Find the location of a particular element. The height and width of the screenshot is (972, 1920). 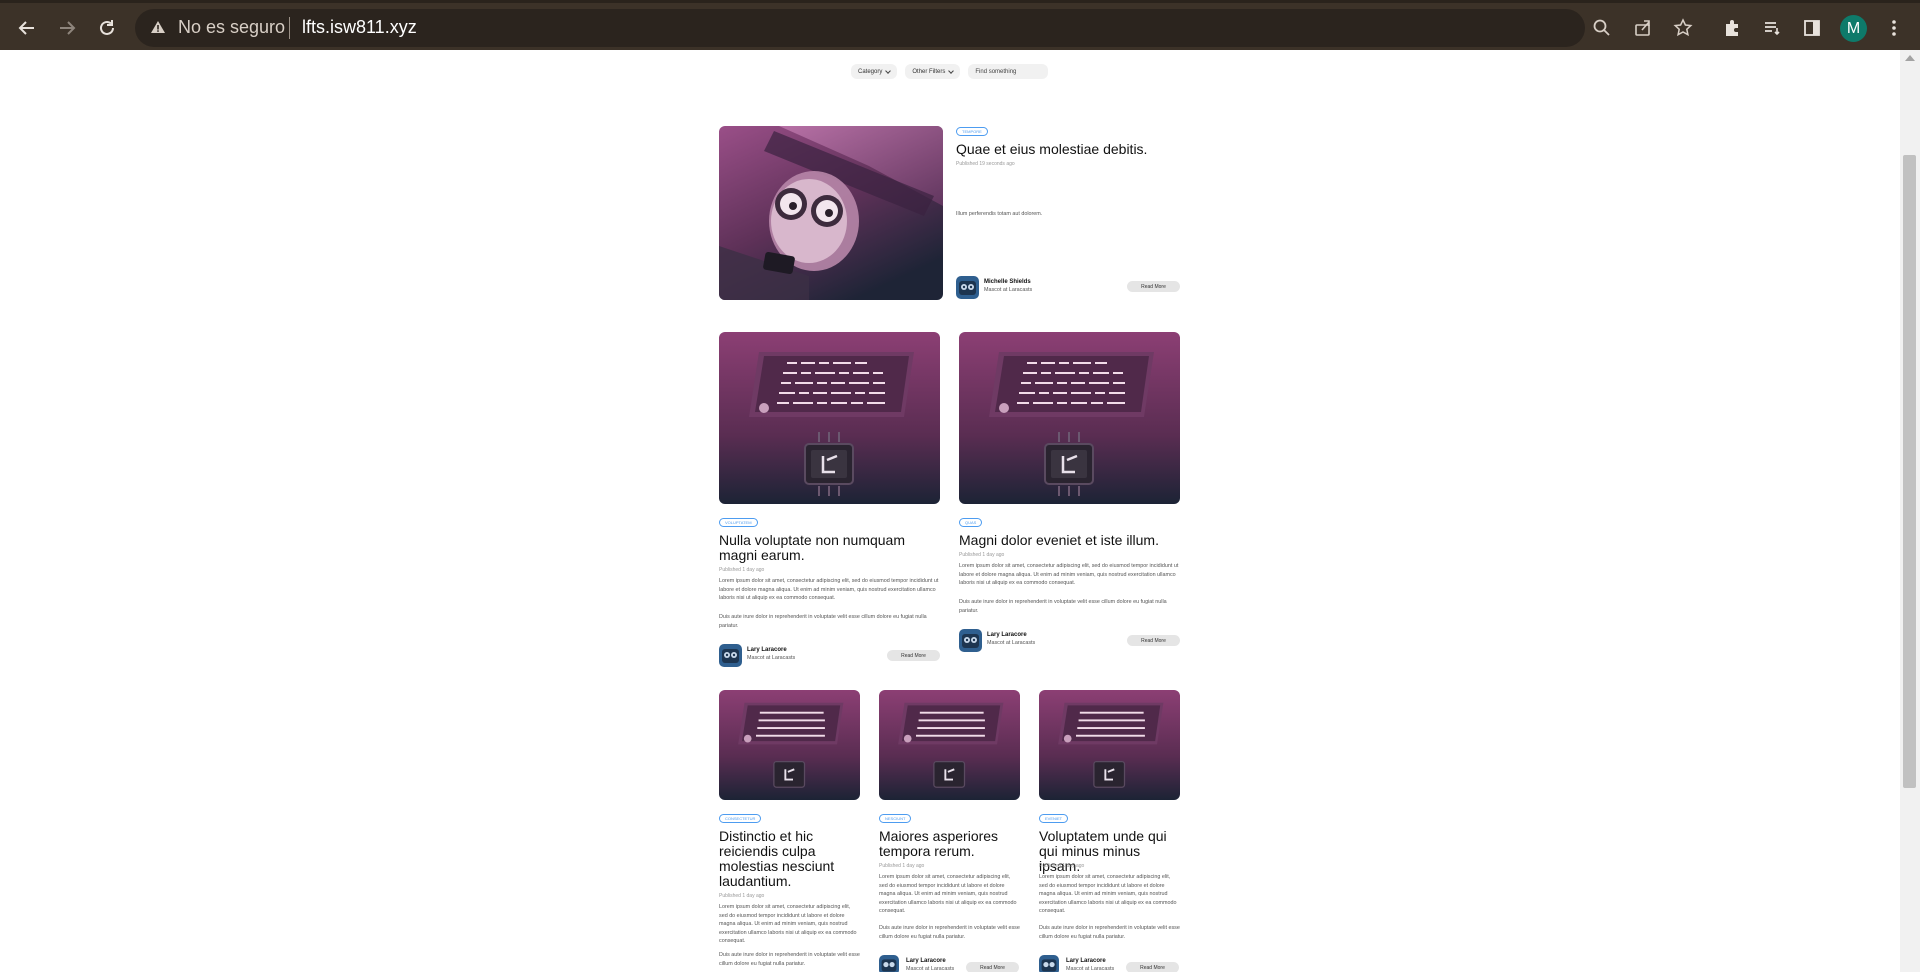

category-dropdown-label: Category is located at coordinates (870, 71).